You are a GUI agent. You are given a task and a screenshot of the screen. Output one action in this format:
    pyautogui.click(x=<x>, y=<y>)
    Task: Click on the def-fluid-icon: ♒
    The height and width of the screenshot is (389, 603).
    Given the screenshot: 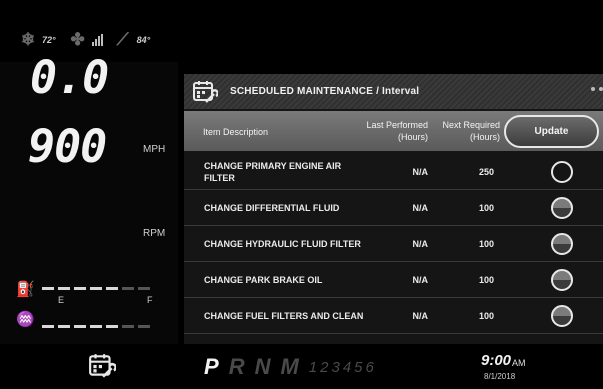 What is the action you would take?
    pyautogui.click(x=25, y=319)
    